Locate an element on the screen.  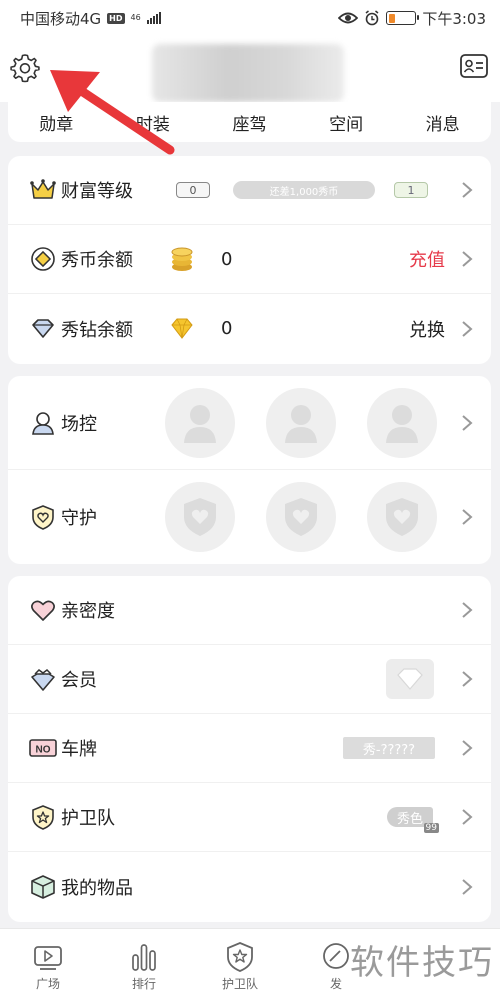
next-level-badge: 1 is located at coordinates (411, 190).